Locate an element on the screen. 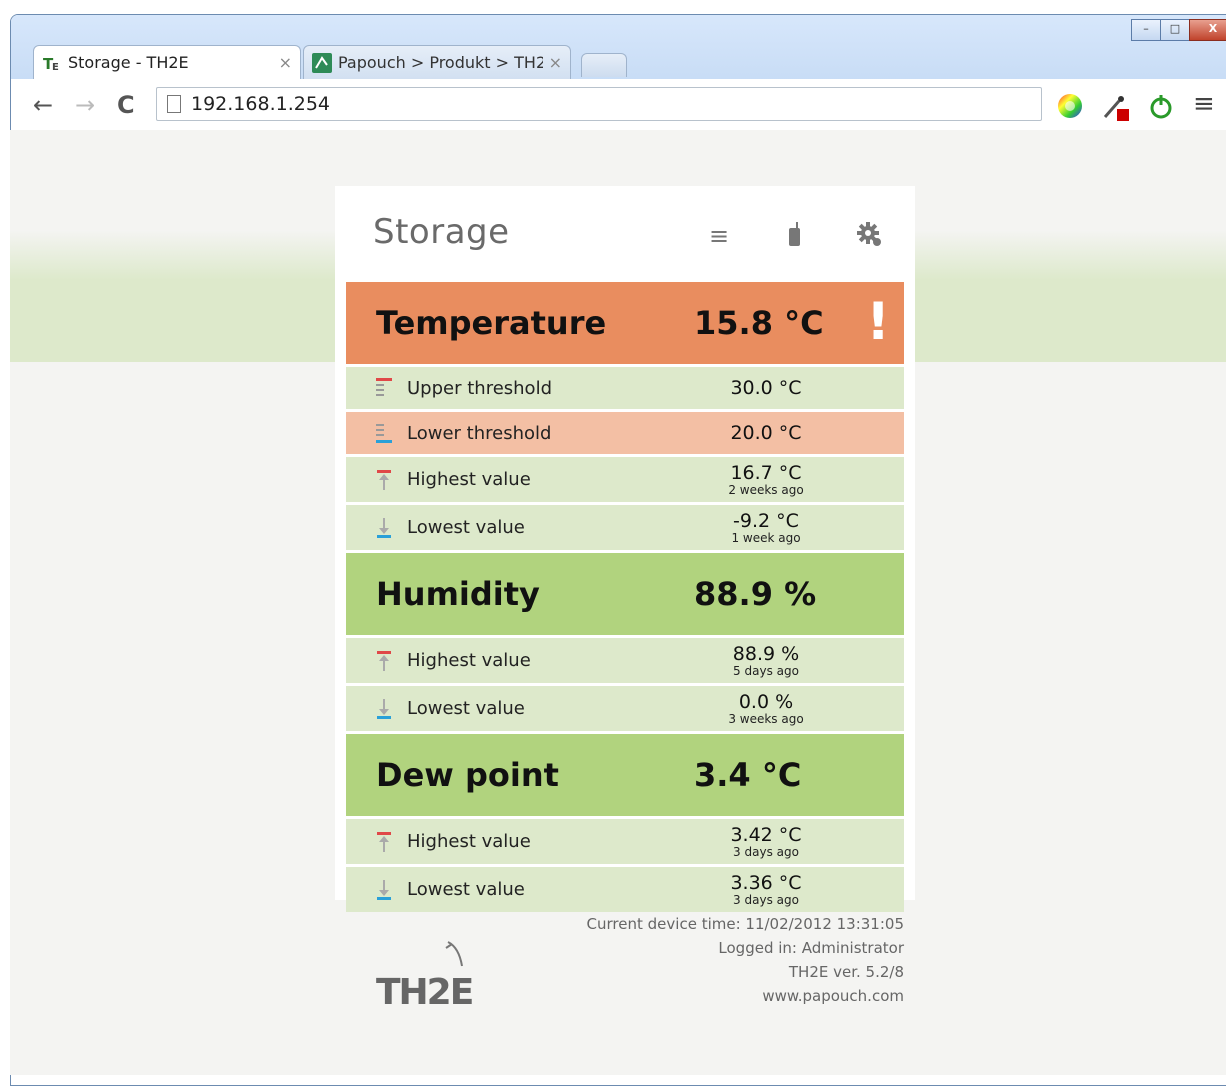 This screenshot has width=1226, height=1086. row-value: 3.42 °C is located at coordinates (766, 834).